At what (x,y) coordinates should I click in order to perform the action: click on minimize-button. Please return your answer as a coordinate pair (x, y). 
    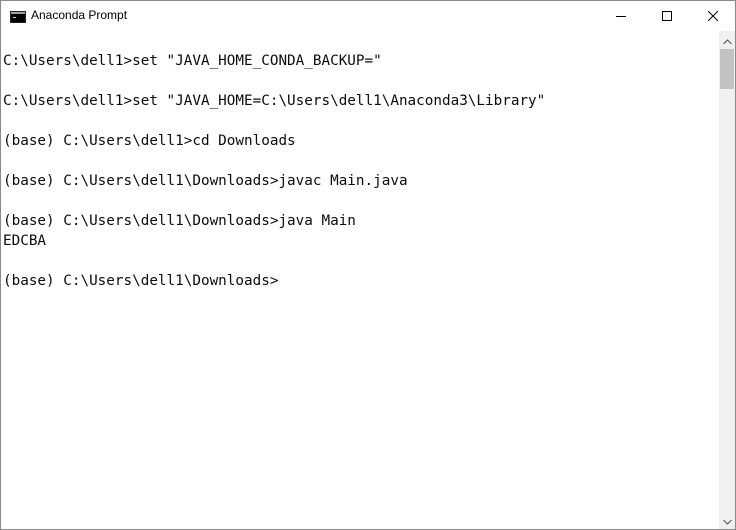
    Looking at the image, I should click on (621, 16).